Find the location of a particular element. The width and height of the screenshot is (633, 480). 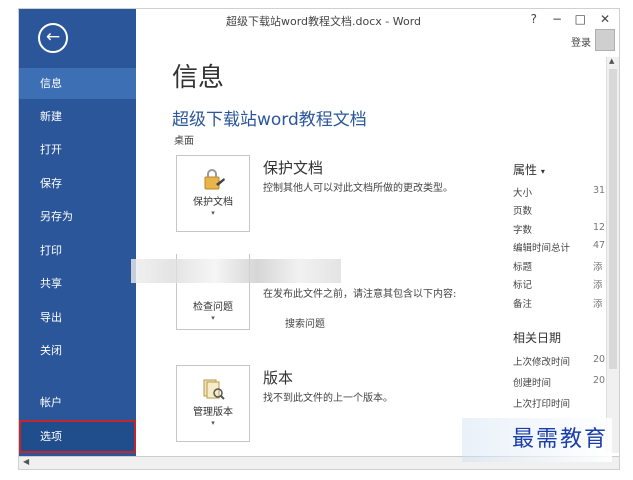

section-title-versions: 版本 is located at coordinates (278, 378).